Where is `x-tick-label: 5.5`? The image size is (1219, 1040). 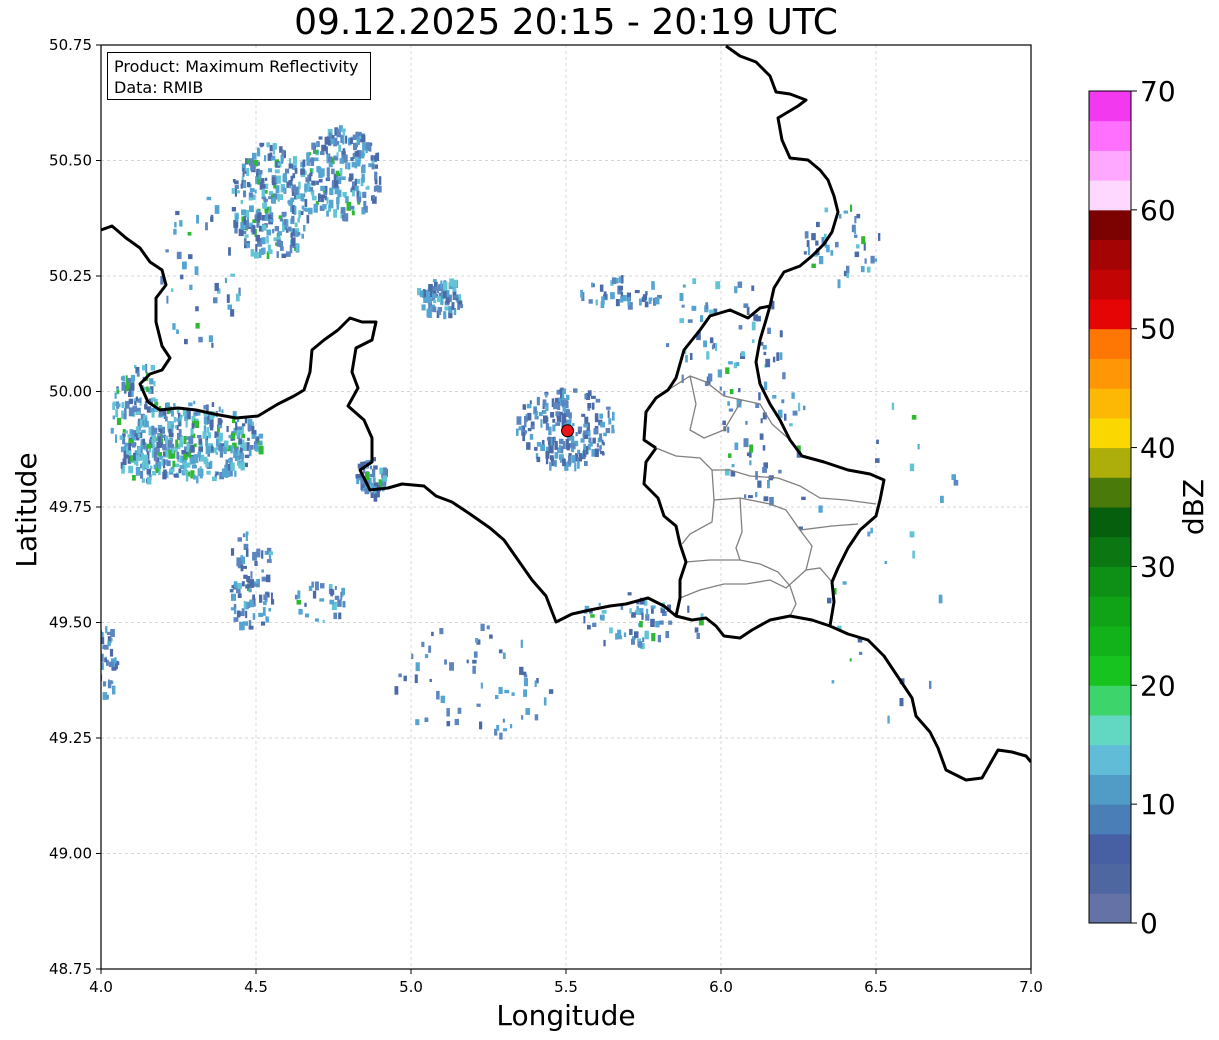 x-tick-label: 5.5 is located at coordinates (566, 987).